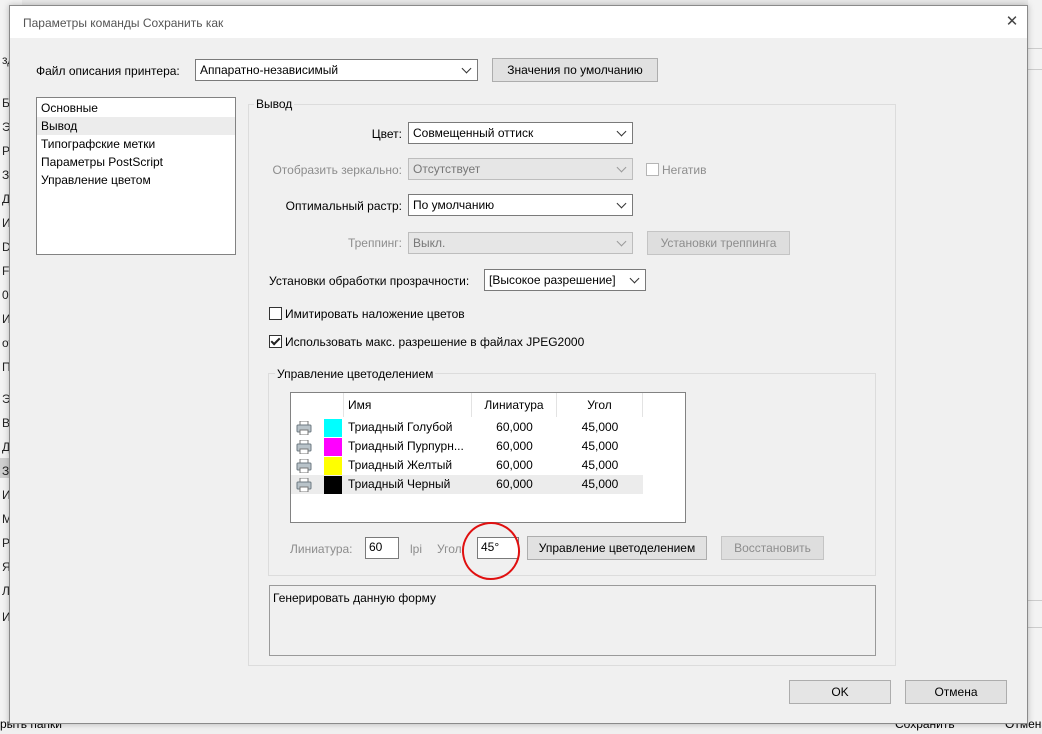 The height and width of the screenshot is (734, 1042). What do you see at coordinates (652, 169) in the screenshot?
I see `negative-checkbox` at bounding box center [652, 169].